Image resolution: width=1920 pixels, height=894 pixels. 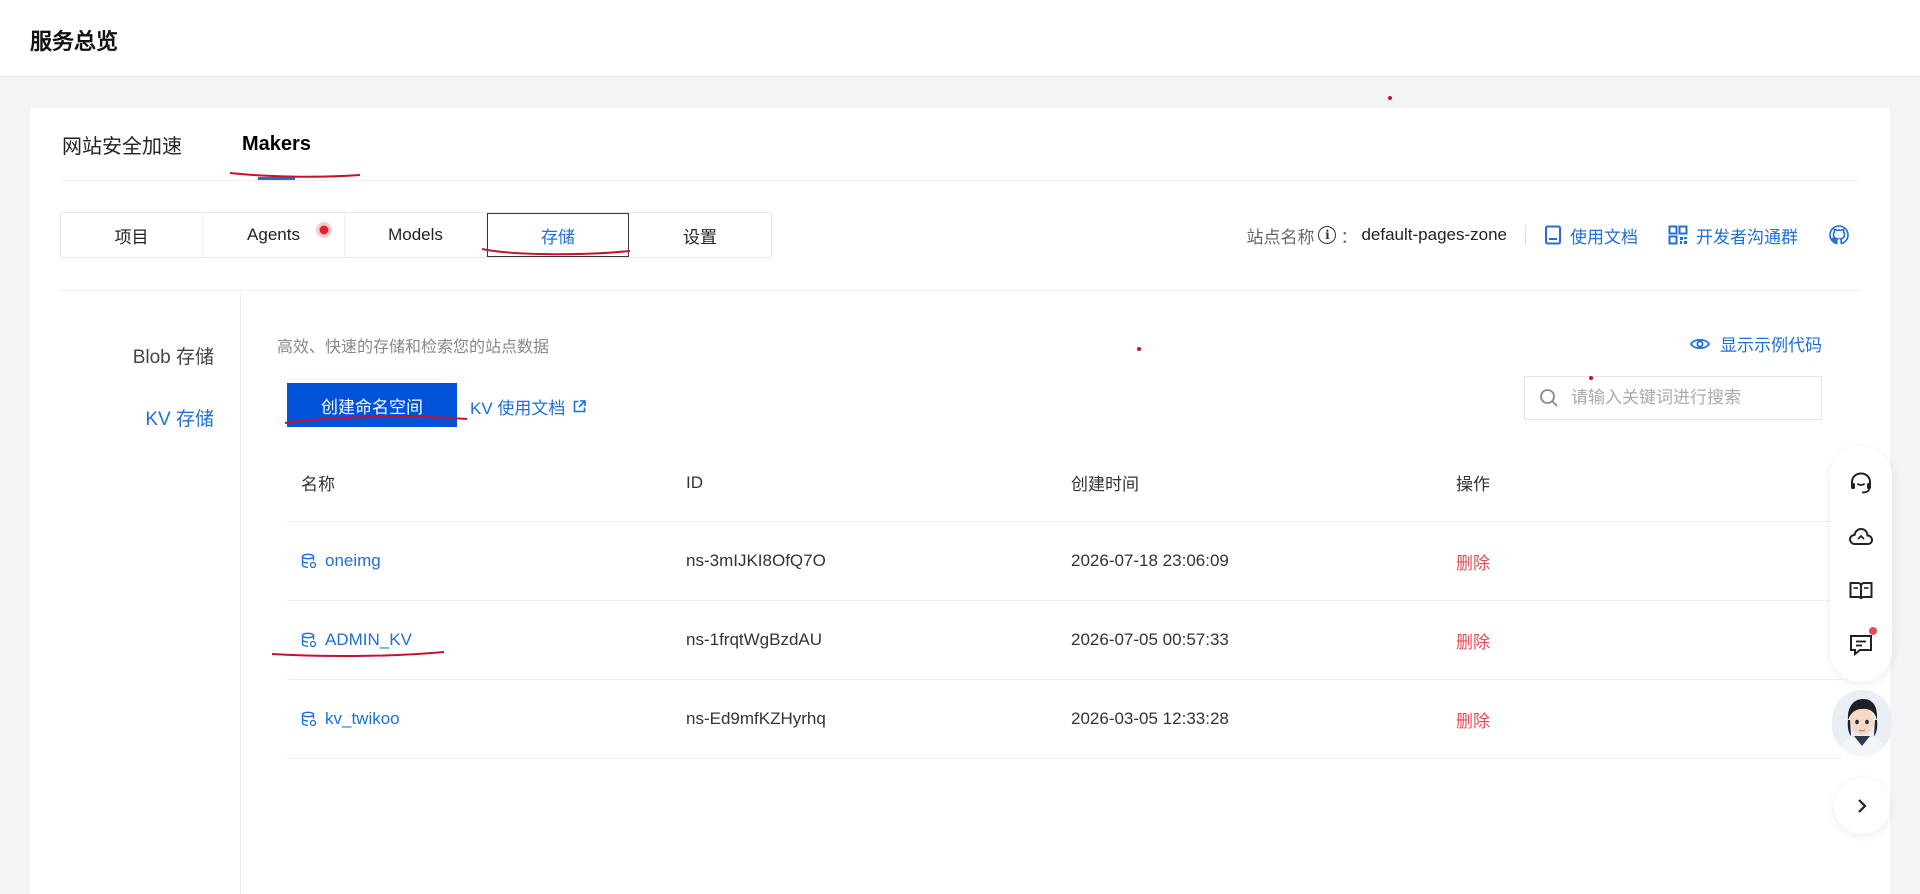 What do you see at coordinates (1349, 237) in the screenshot?
I see `zone-colon: ：` at bounding box center [1349, 237].